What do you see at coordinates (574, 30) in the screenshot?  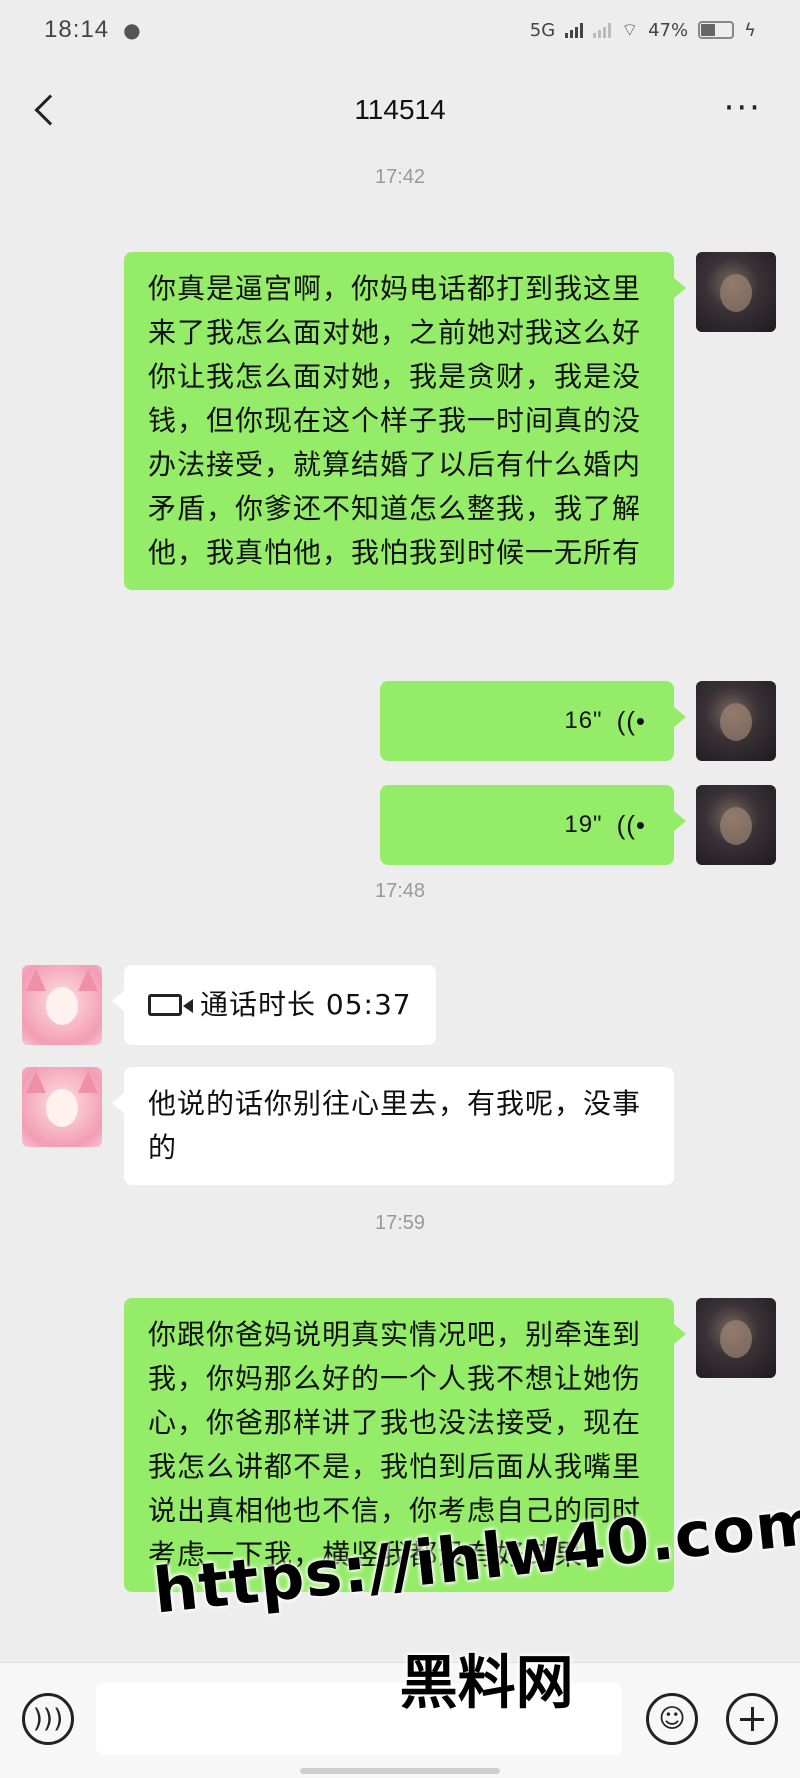 I see `signal-icon` at bounding box center [574, 30].